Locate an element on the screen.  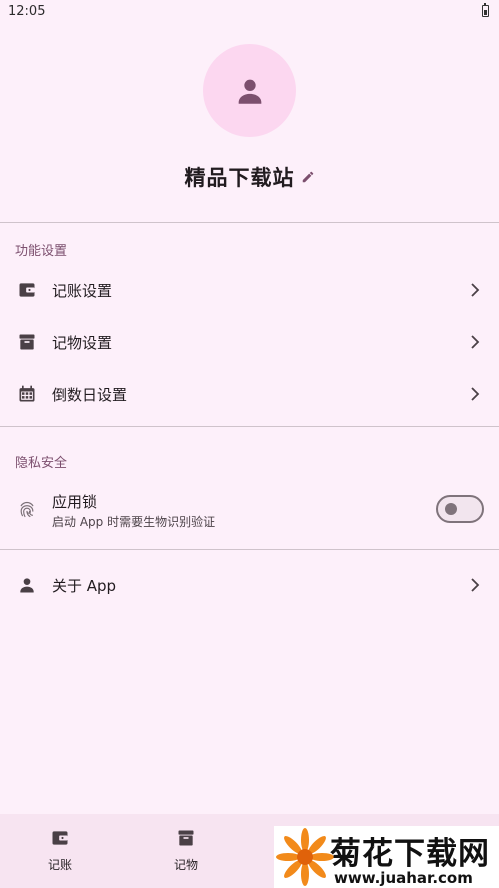
menu-item-countdown-settings: 倒数日设置 is located at coordinates (249, 394).